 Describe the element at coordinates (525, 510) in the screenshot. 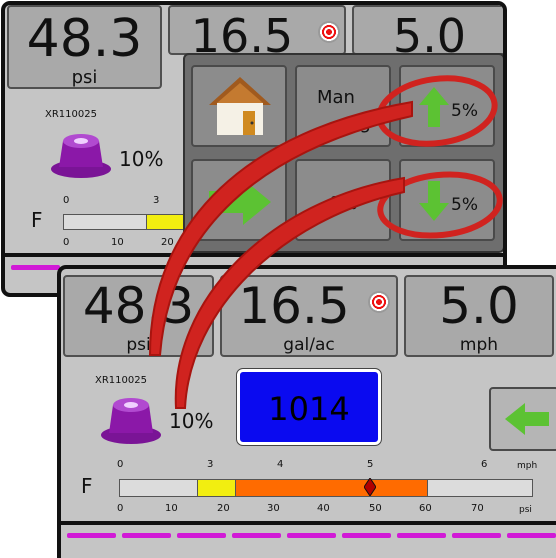

I see `bar-bottom-unit: psi` at that location.